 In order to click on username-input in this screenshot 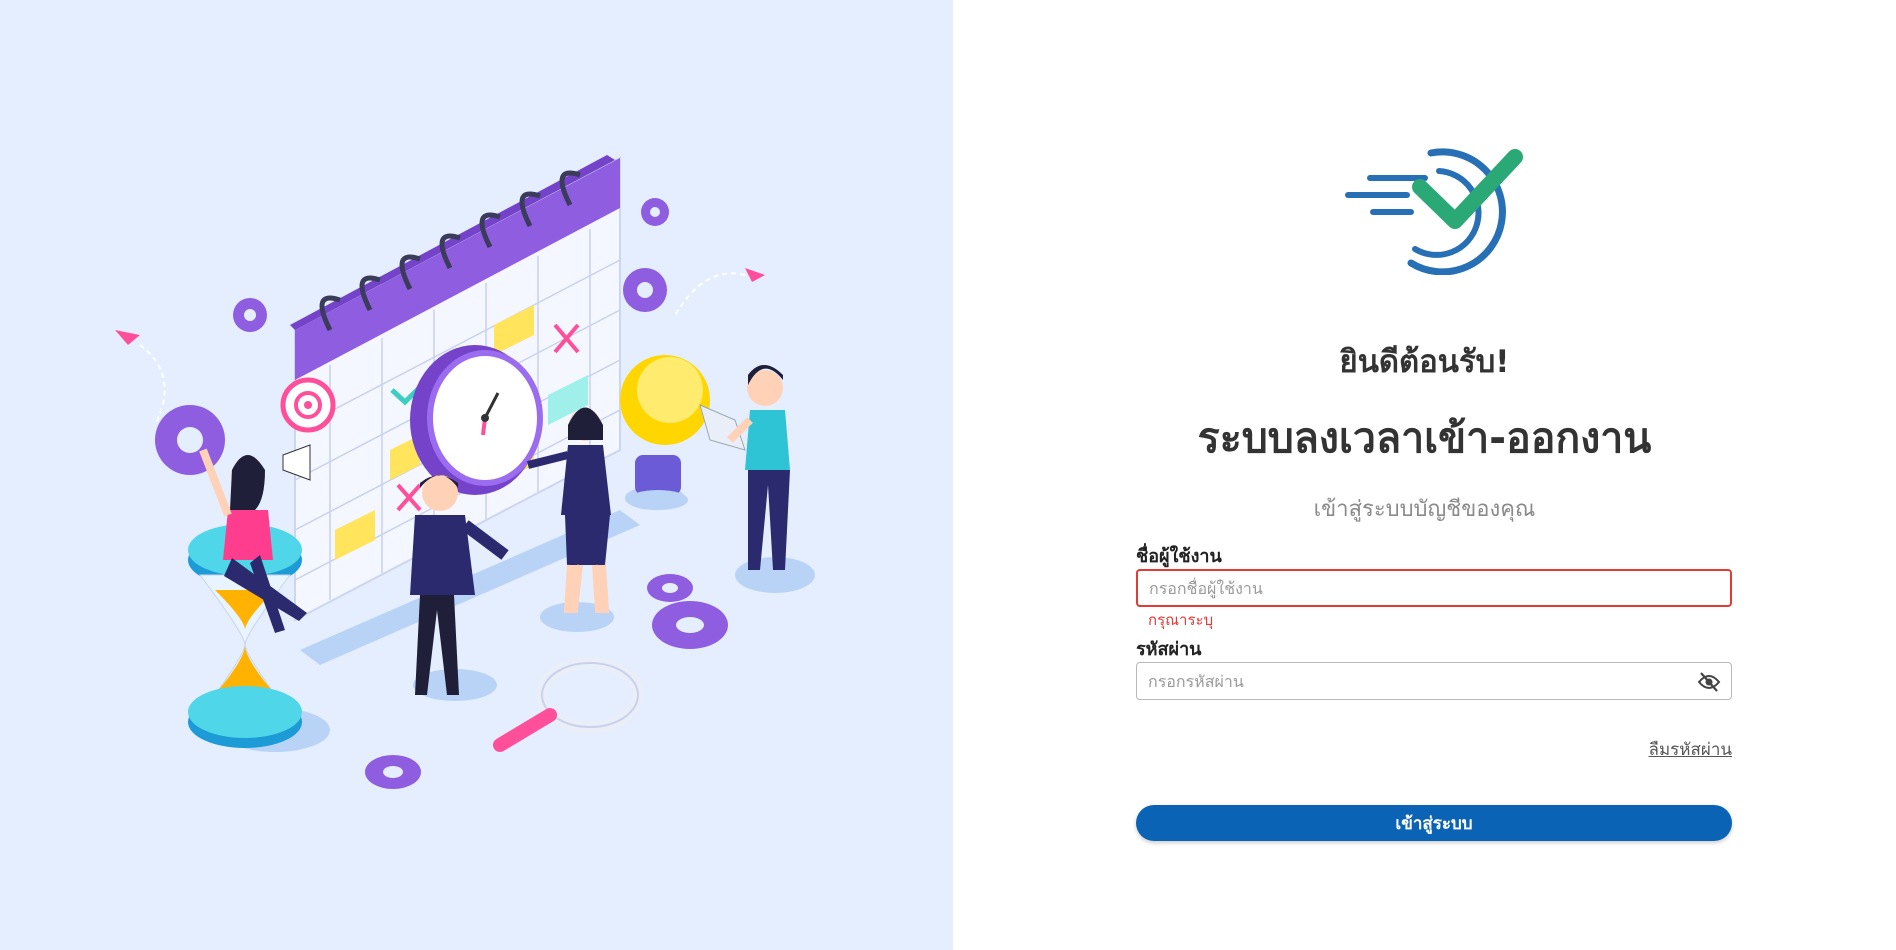, I will do `click(1419, 588)`.